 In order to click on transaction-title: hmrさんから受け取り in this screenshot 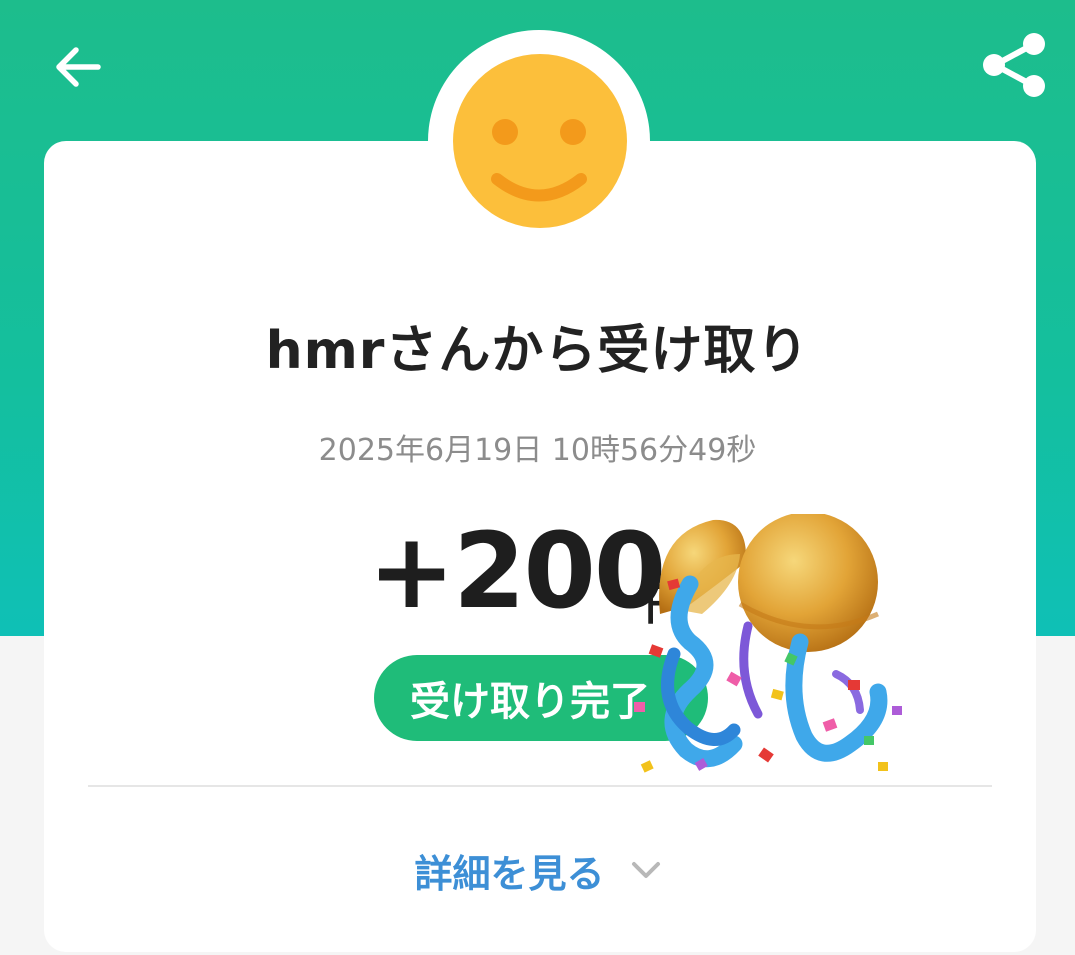, I will do `click(537, 351)`.